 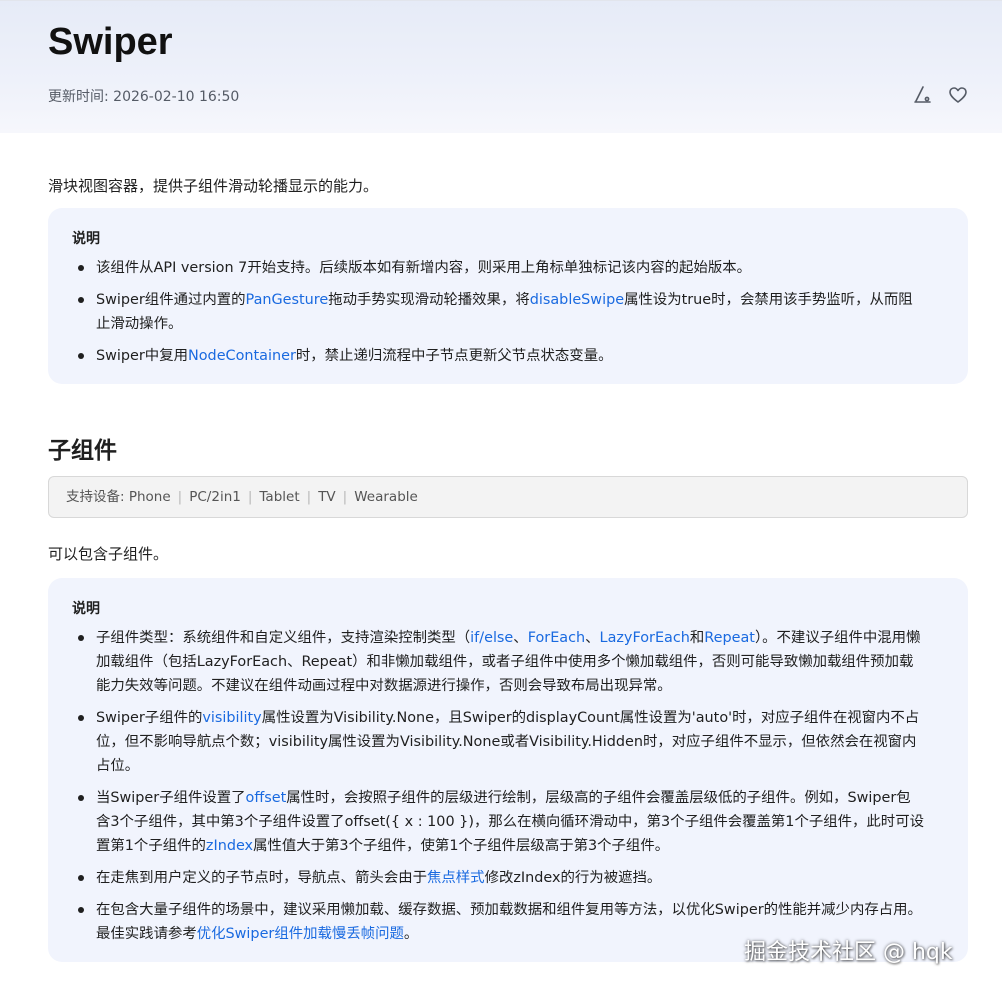 I want to click on doc-link: NodeContainer, so click(x=242, y=356).